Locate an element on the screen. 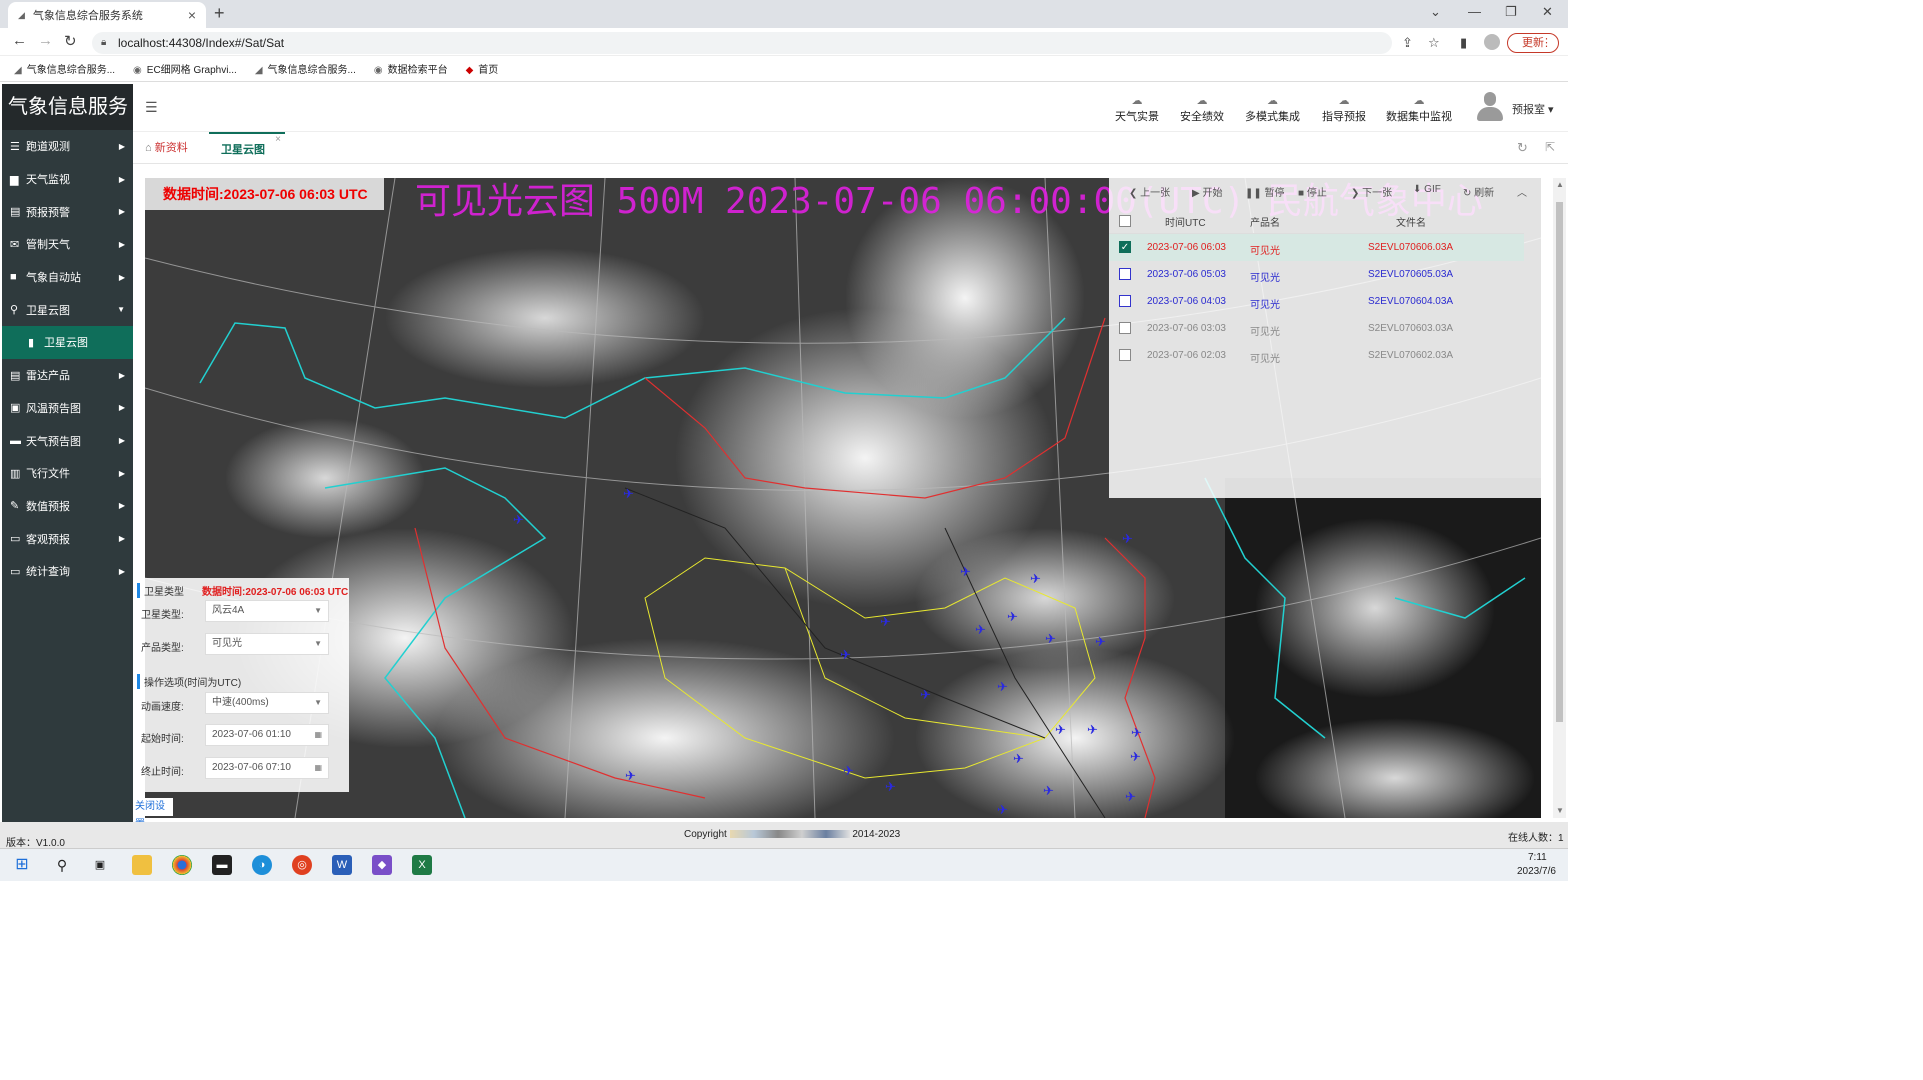 The width and height of the screenshot is (1923, 1080). forward-icon: → is located at coordinates (45, 40).